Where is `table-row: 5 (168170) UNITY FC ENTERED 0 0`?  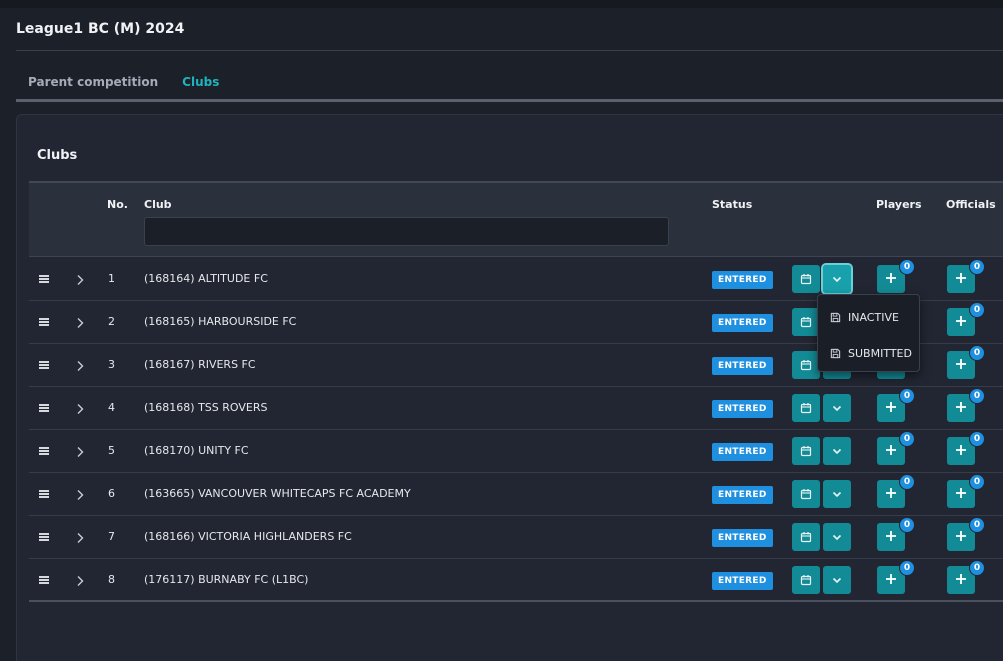
table-row: 5 (168170) UNITY FC ENTERED 0 0 is located at coordinates (516, 451).